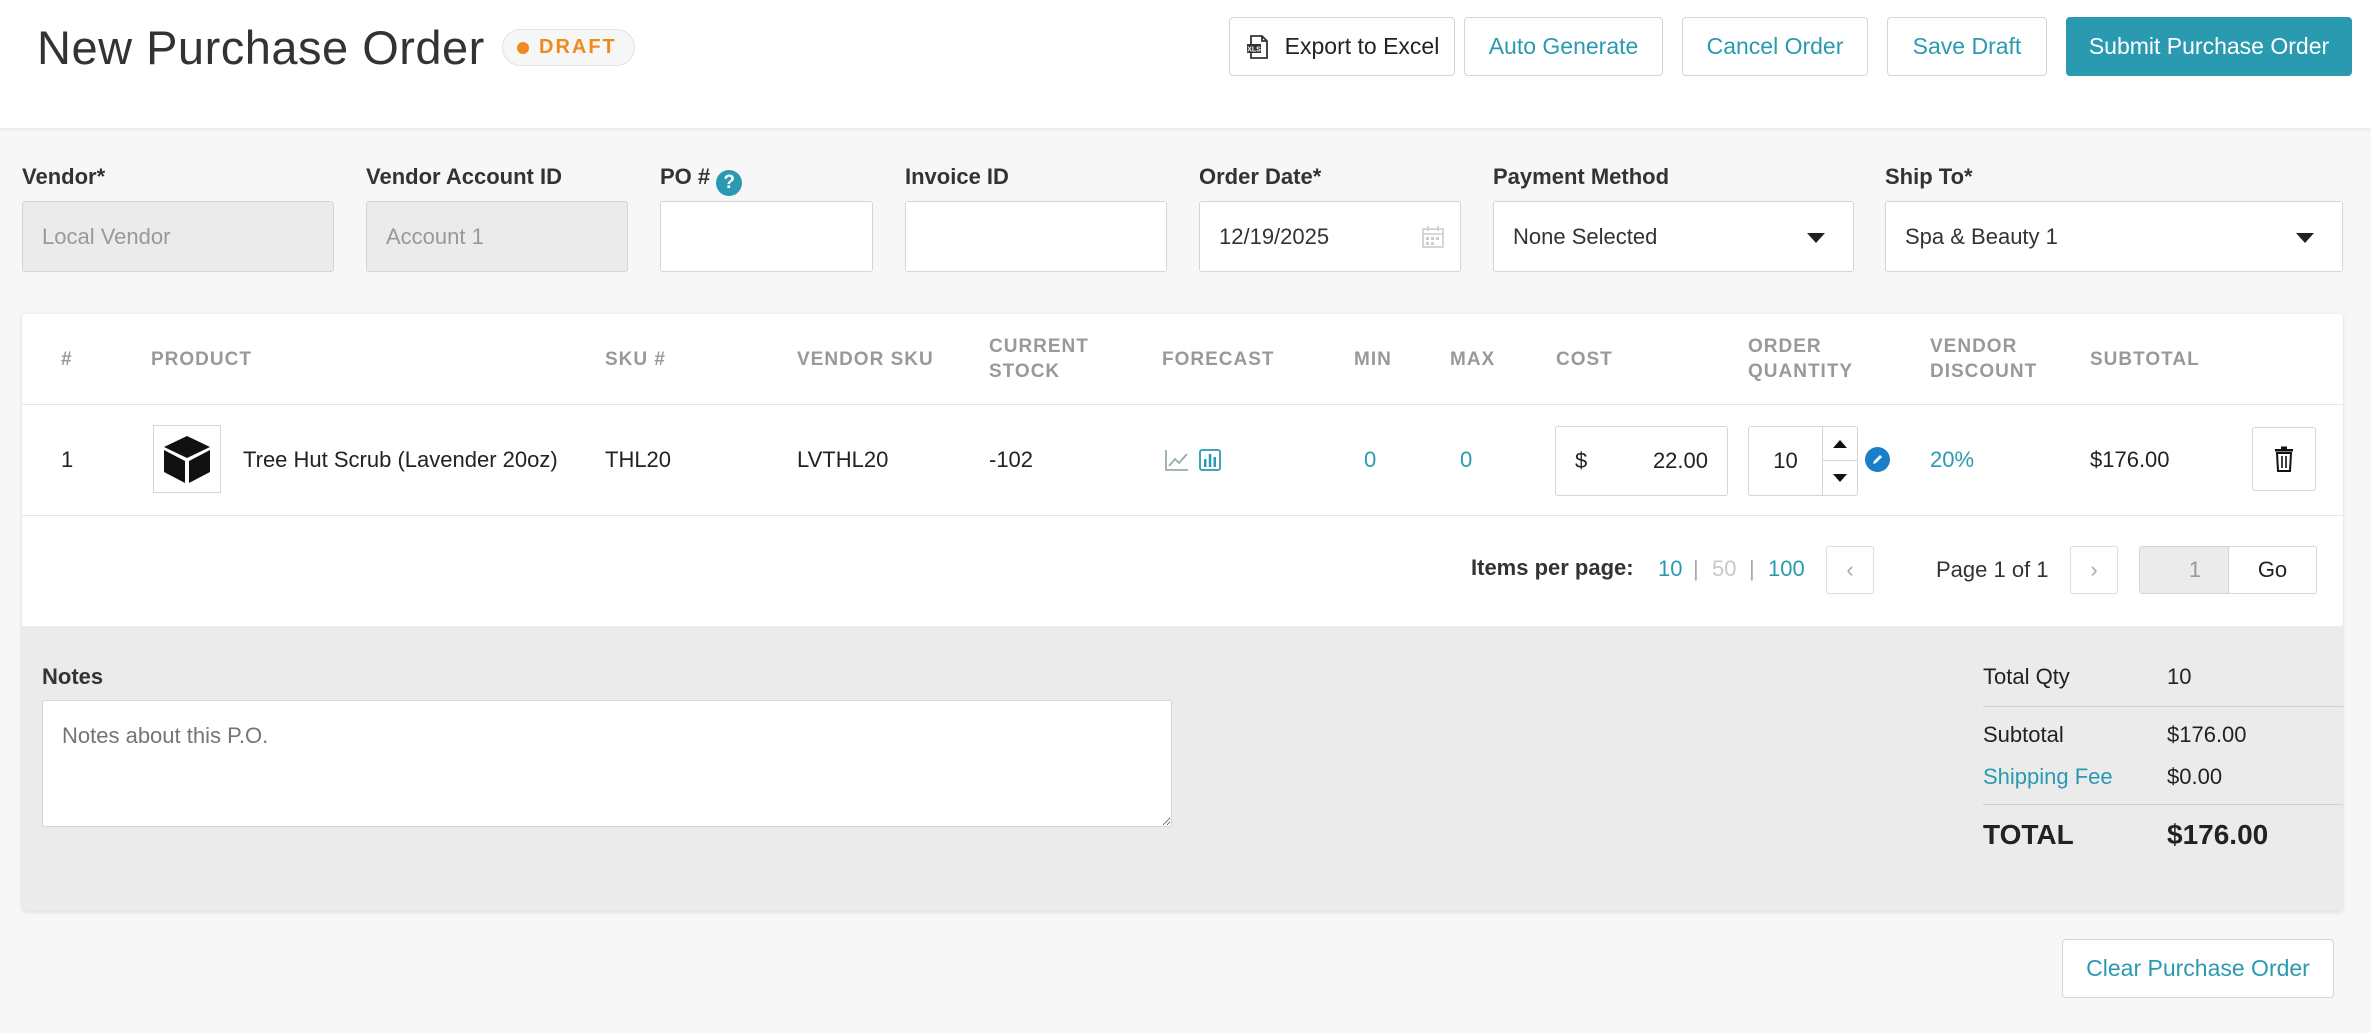 This screenshot has height=1033, width=2371. Describe the element at coordinates (2209, 46) in the screenshot. I see `submit-purchase-order-button: Submit Purchase Order` at that location.